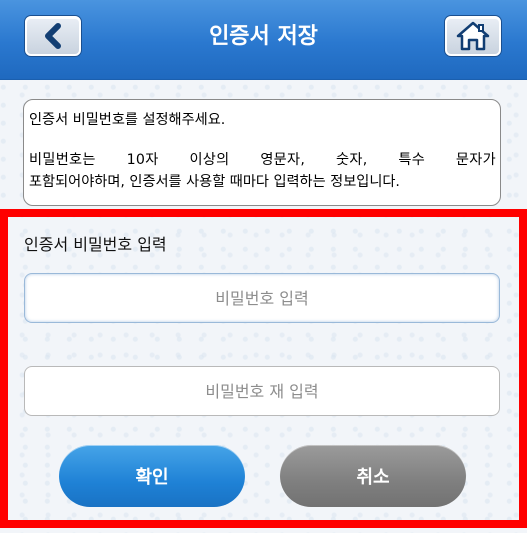  I want to click on home-icon, so click(473, 36).